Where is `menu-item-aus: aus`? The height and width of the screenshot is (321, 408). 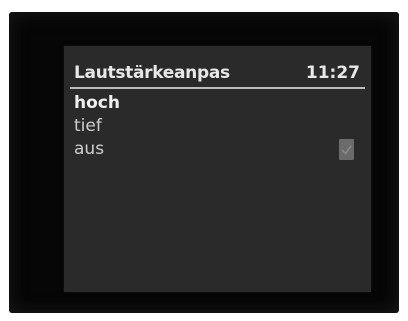
menu-item-aus: aus is located at coordinates (219, 149).